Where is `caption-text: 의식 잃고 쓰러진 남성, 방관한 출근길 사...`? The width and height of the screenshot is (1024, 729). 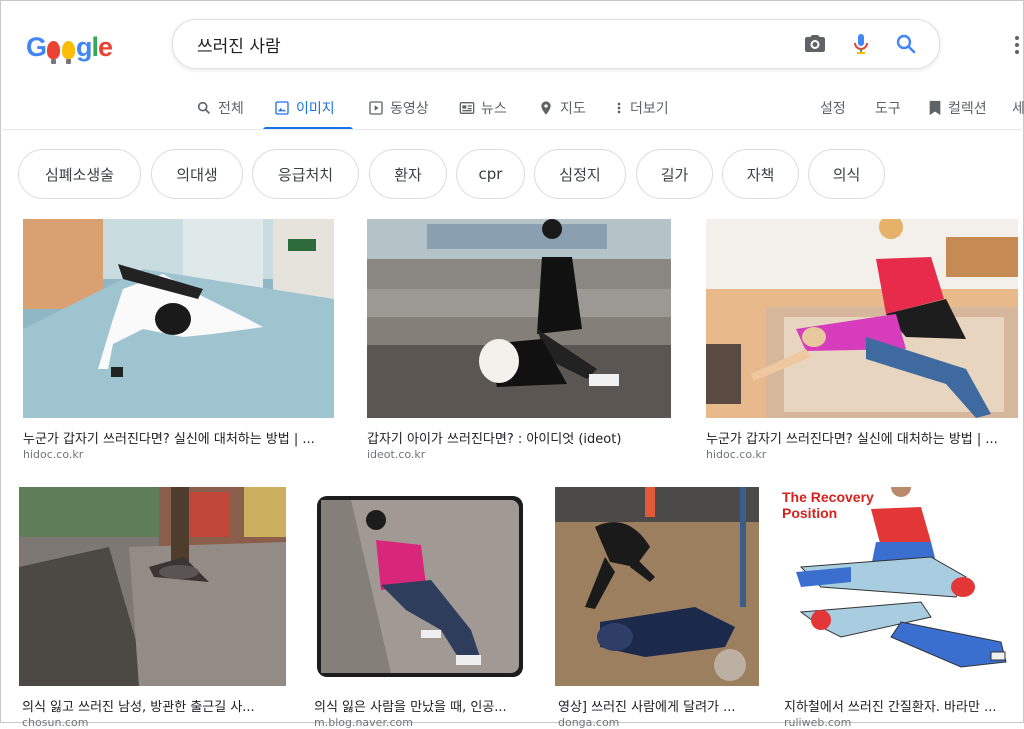 caption-text: 의식 잃고 쓰러진 남성, 방관한 출근길 사... is located at coordinates (138, 707).